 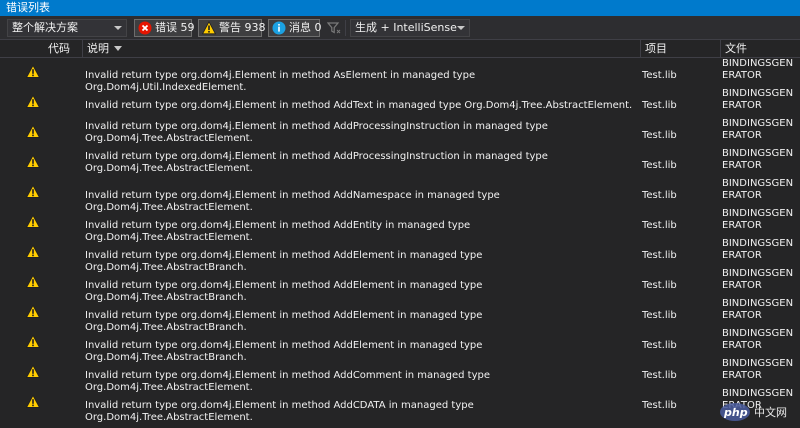 I want to click on sort-descending-icon, so click(x=118, y=48).